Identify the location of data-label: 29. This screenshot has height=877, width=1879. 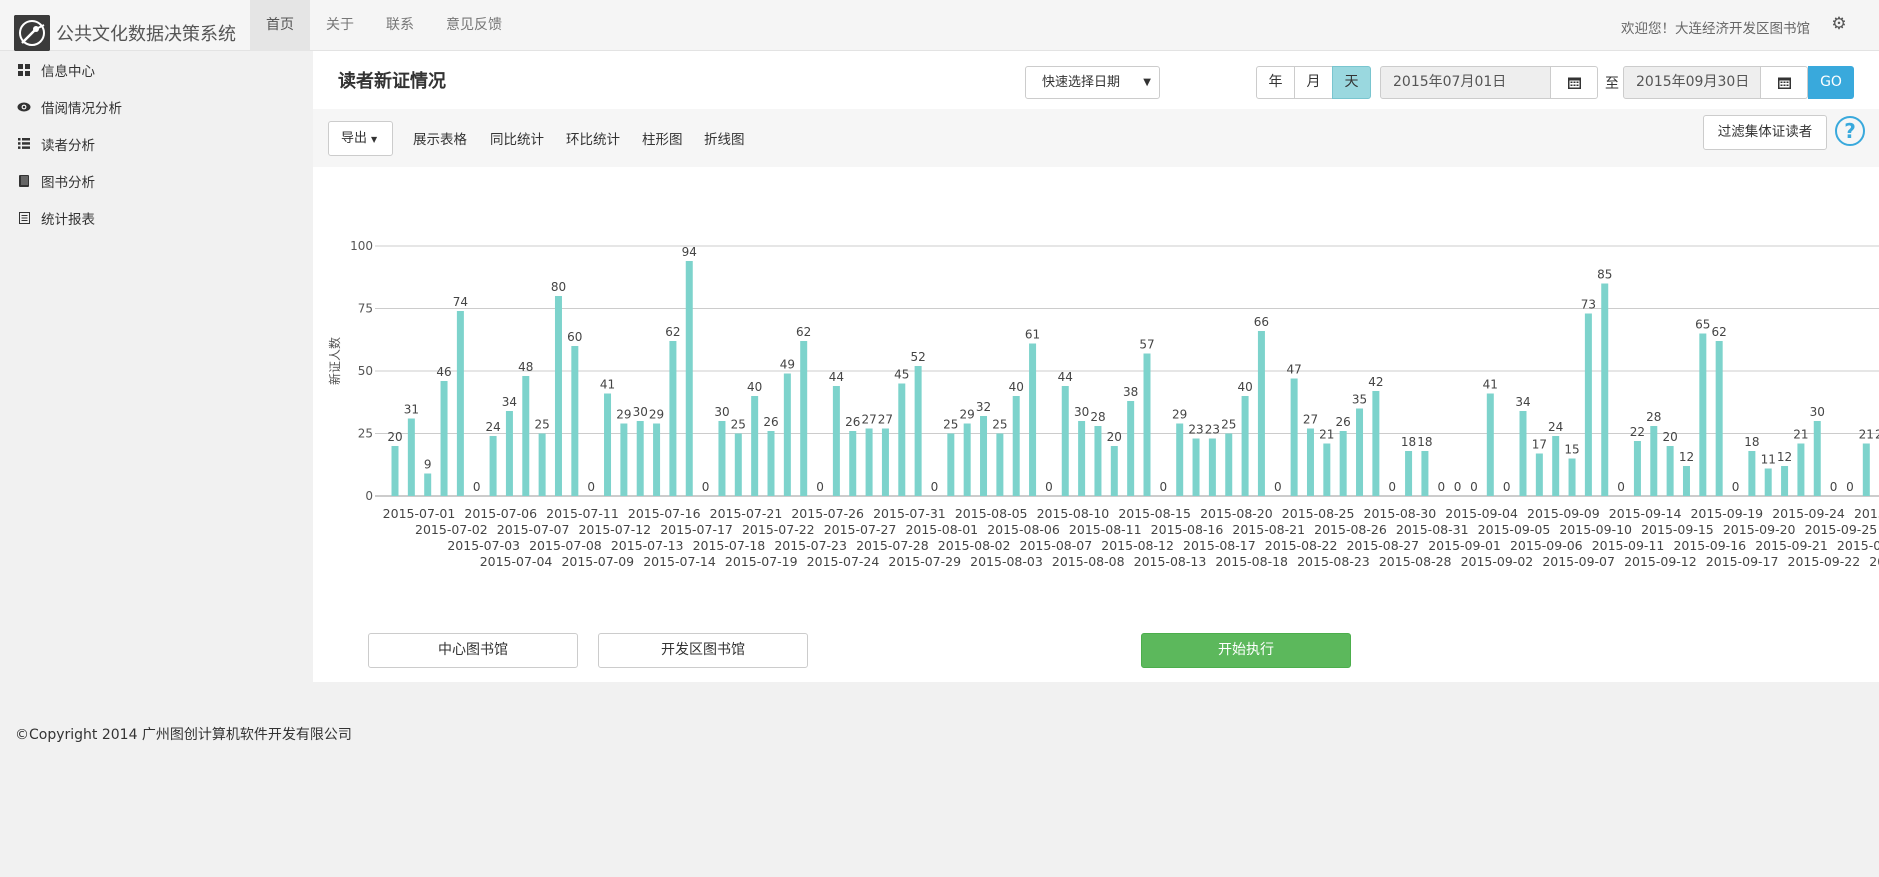
(623, 415).